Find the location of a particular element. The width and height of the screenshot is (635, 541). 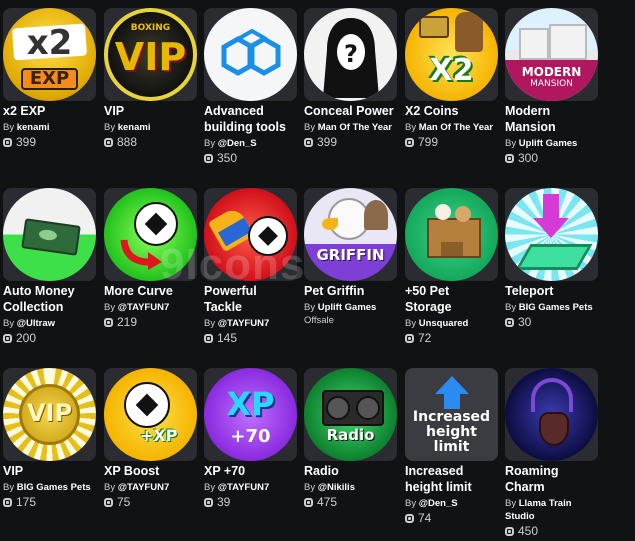

gamepass-card: +50 Pet Storage By Unsquared 72 is located at coordinates (451, 266).